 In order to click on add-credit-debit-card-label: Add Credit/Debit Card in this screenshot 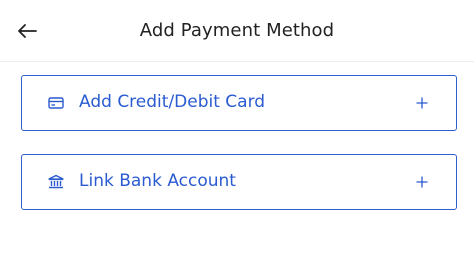, I will do `click(172, 102)`.